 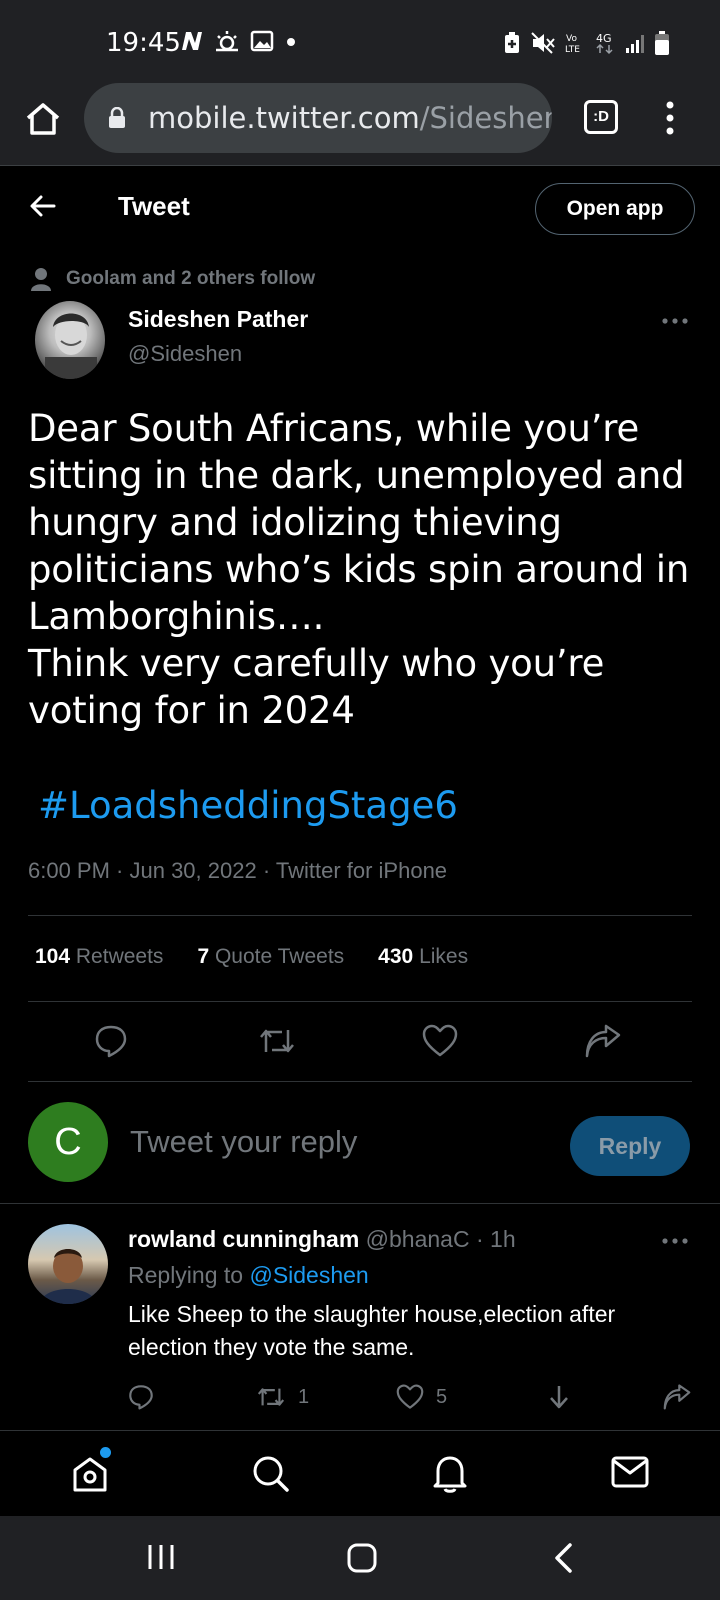 I want to click on battery-icon, so click(x=662, y=43).